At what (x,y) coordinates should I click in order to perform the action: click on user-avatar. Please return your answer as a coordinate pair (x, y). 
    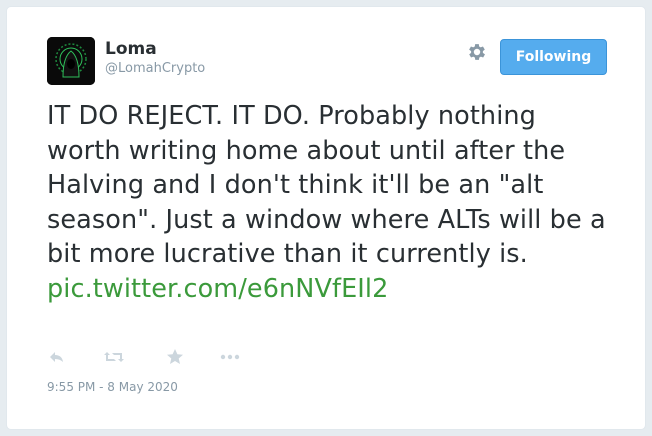
    Looking at the image, I should click on (71, 61).